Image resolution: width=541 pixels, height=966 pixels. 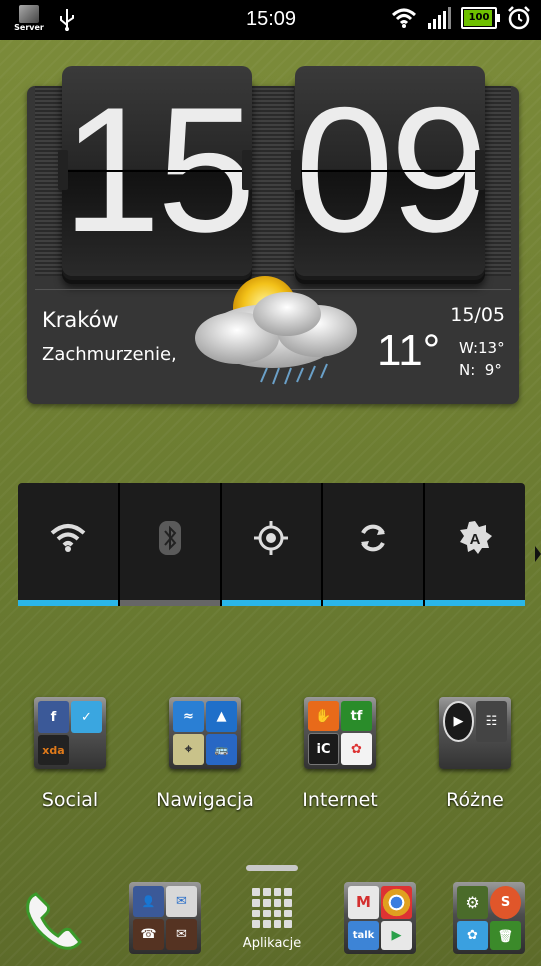 I want to click on weather-condition: Zachmurzenie,, so click(x=109, y=354).